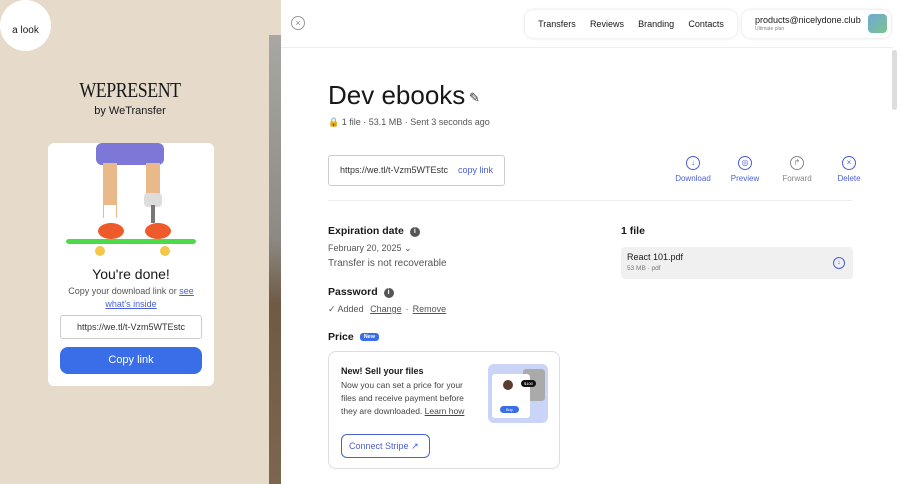 The width and height of the screenshot is (900, 484). I want to click on password-status: ✓ Added Change · Remove, so click(387, 309).